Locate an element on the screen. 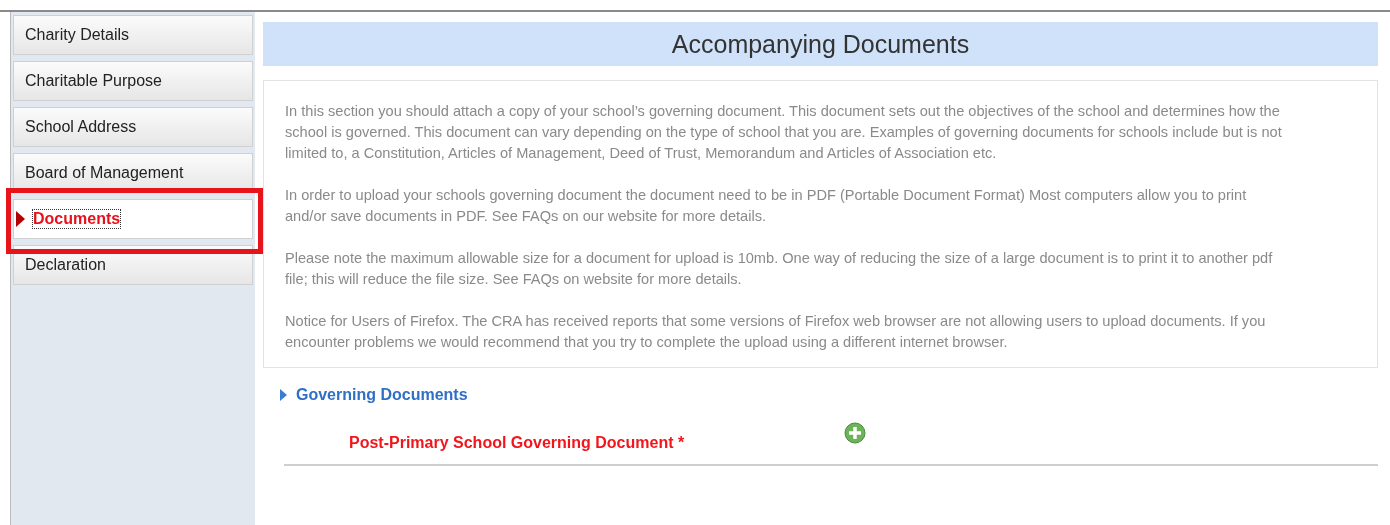  add-icon is located at coordinates (855, 433).